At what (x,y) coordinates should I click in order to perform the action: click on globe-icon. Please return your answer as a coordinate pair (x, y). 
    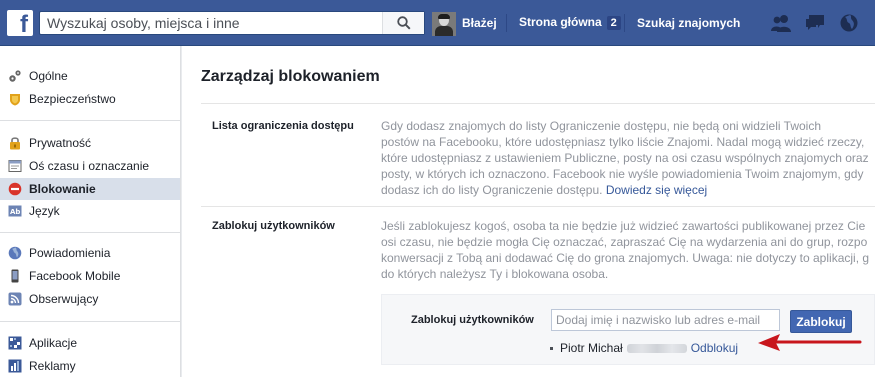
    Looking at the image, I should click on (15, 253).